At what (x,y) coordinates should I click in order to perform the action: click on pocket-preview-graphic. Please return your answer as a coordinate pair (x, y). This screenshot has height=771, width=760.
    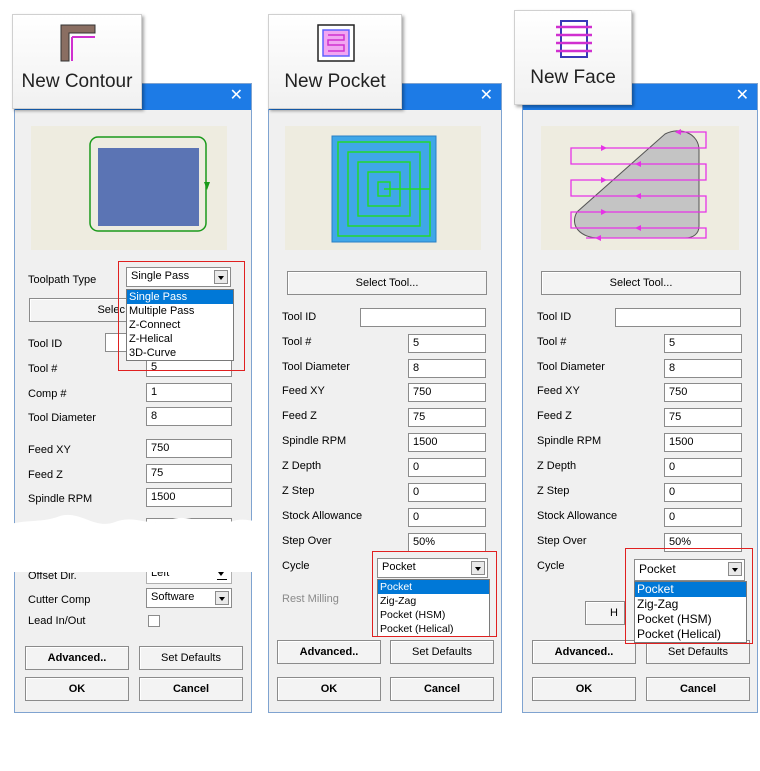
    Looking at the image, I should click on (384, 189).